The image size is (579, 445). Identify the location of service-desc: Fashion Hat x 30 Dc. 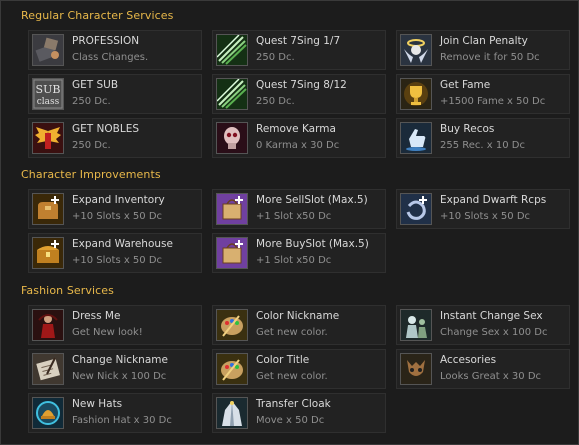
(122, 420).